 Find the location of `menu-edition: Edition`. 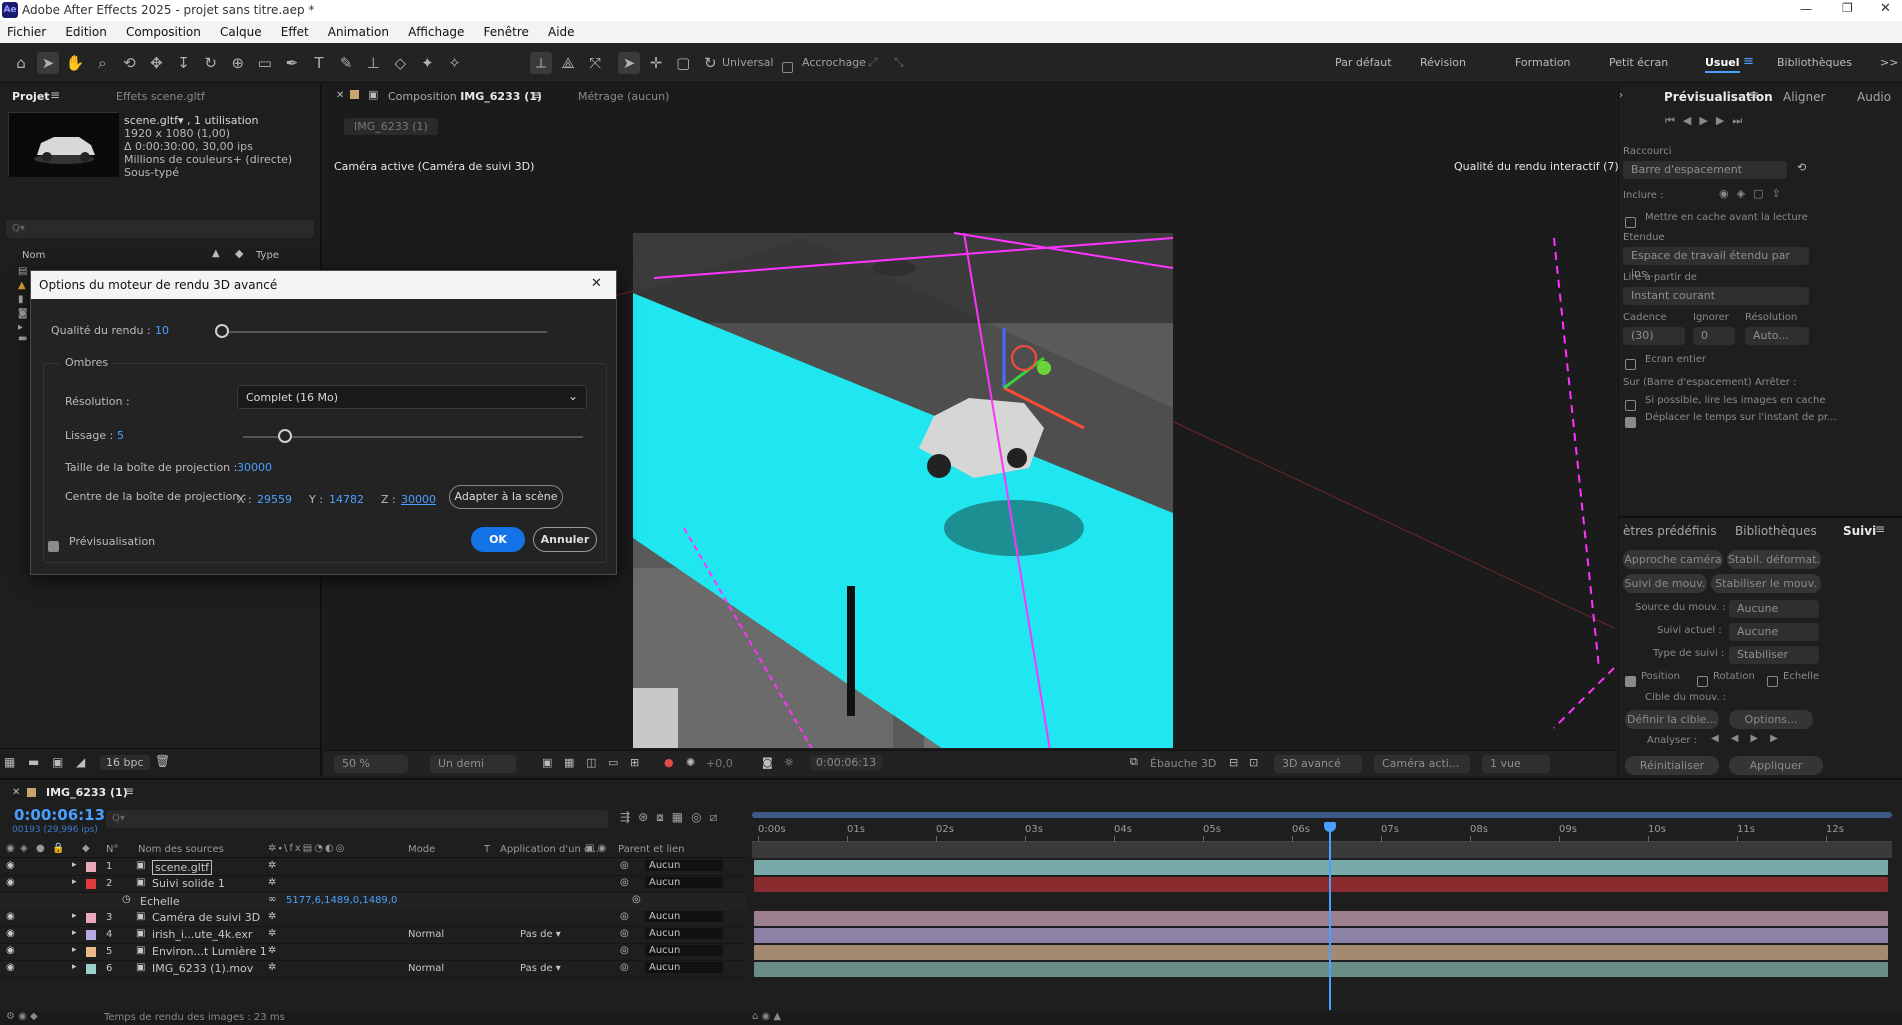

menu-edition: Edition is located at coordinates (86, 30).